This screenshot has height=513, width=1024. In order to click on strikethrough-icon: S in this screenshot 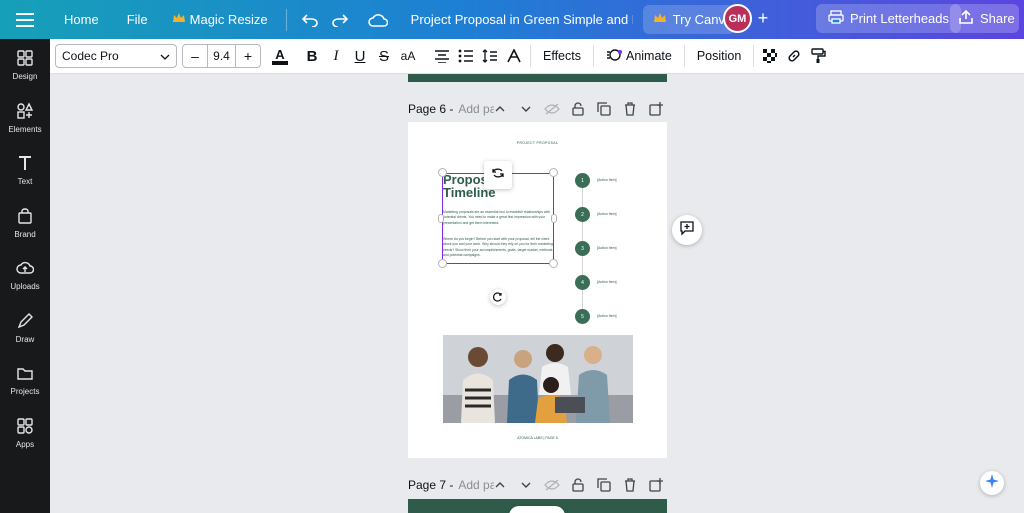, I will do `click(384, 56)`.